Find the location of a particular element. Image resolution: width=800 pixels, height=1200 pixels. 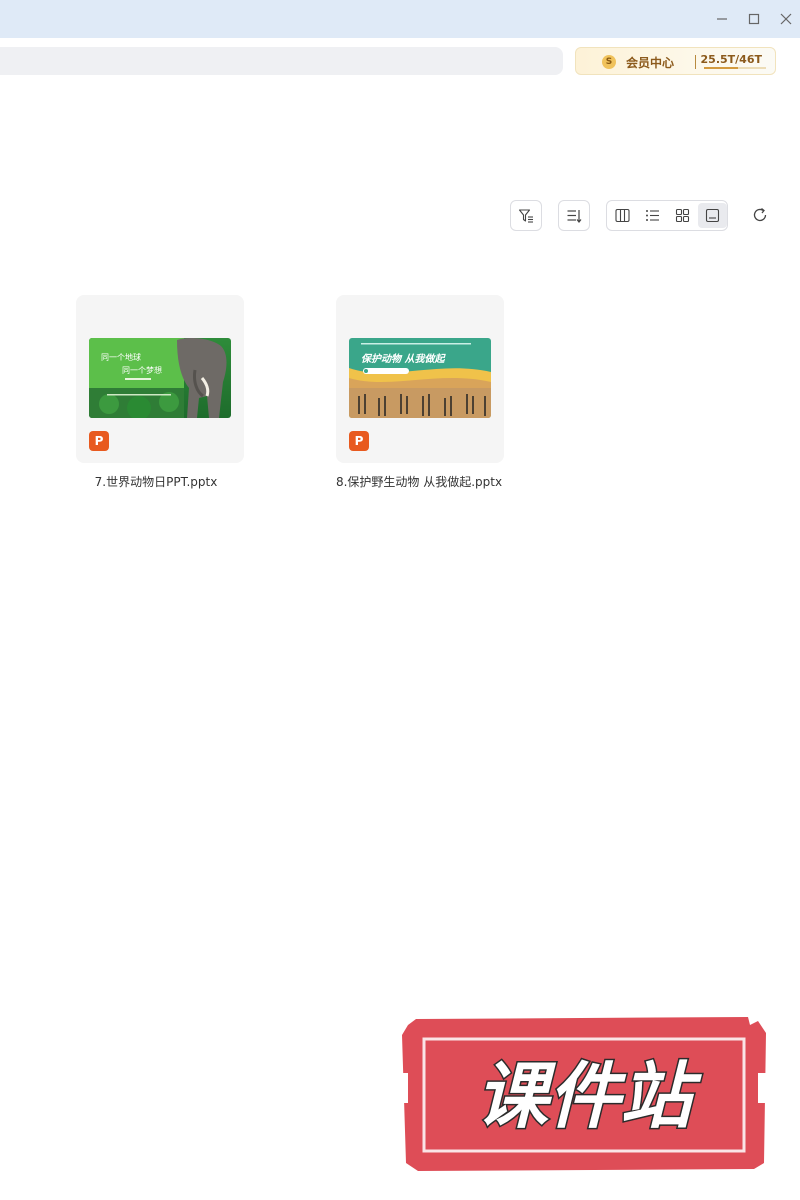

watermark-stamp: 课件站 is located at coordinates (584, 1093).